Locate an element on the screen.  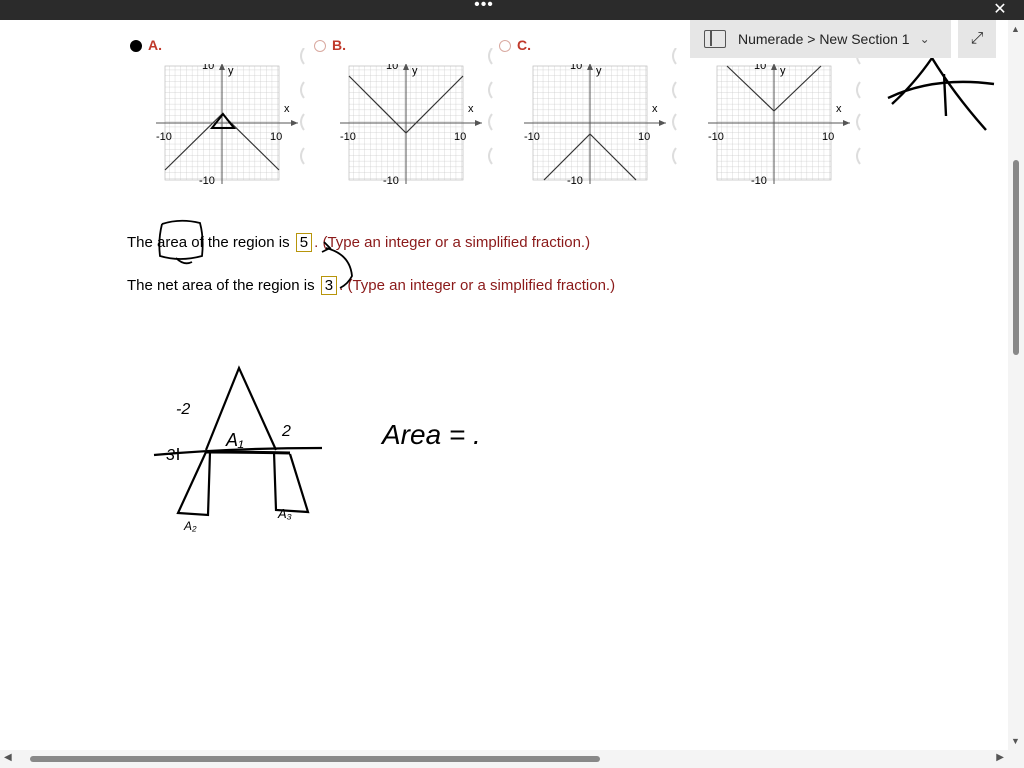
notebook-icon is located at coordinates (715, 39).